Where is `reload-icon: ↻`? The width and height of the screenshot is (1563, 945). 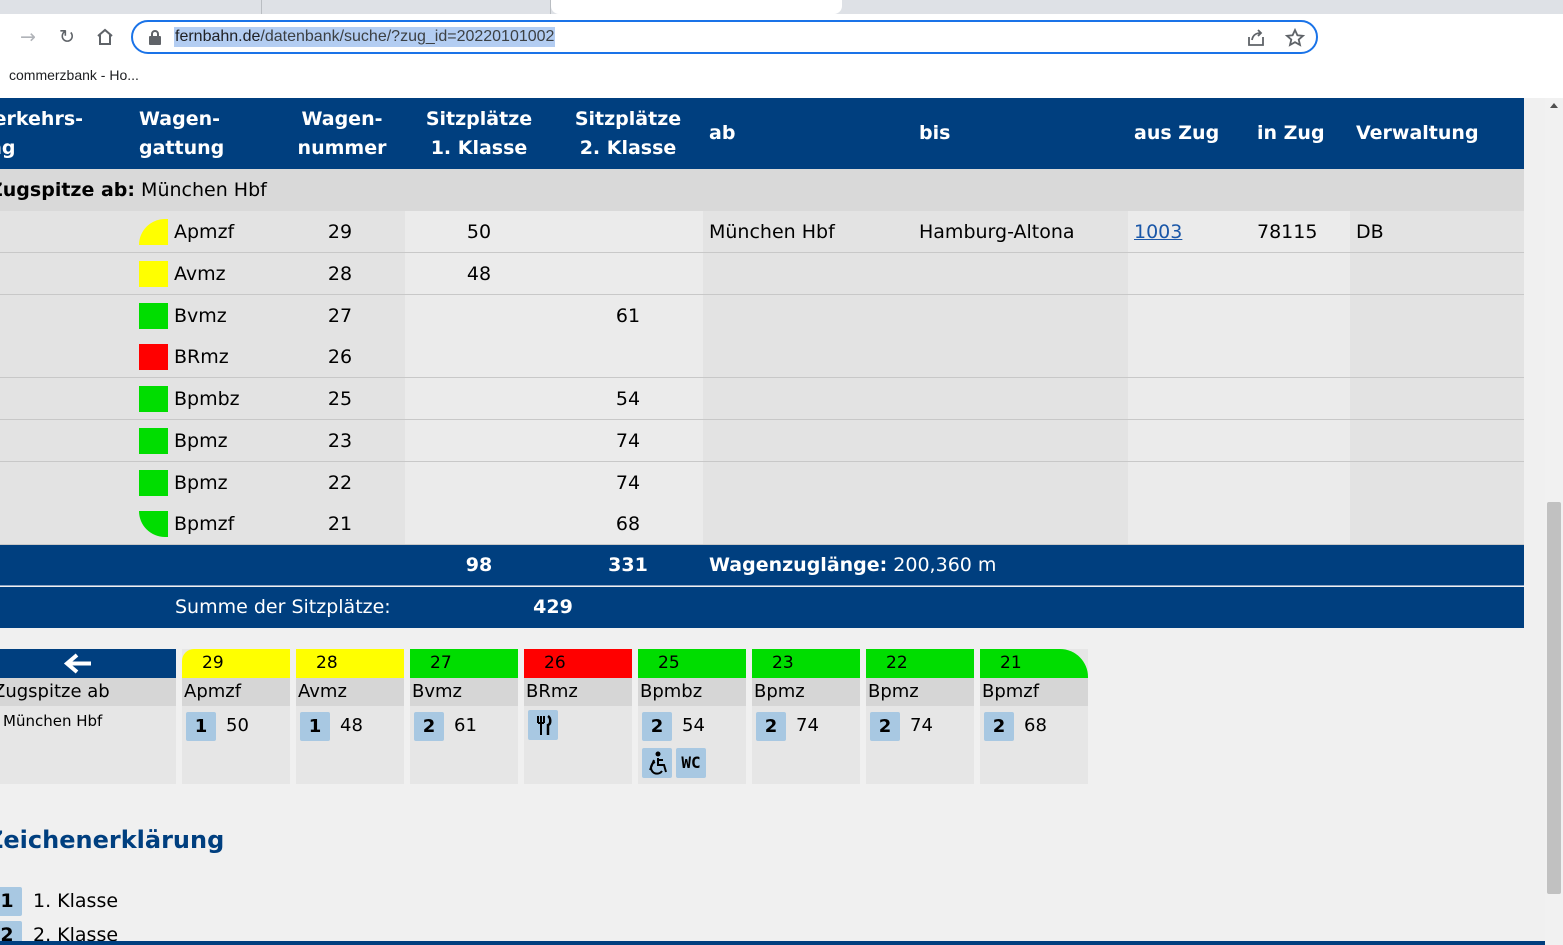
reload-icon: ↻ is located at coordinates (67, 37).